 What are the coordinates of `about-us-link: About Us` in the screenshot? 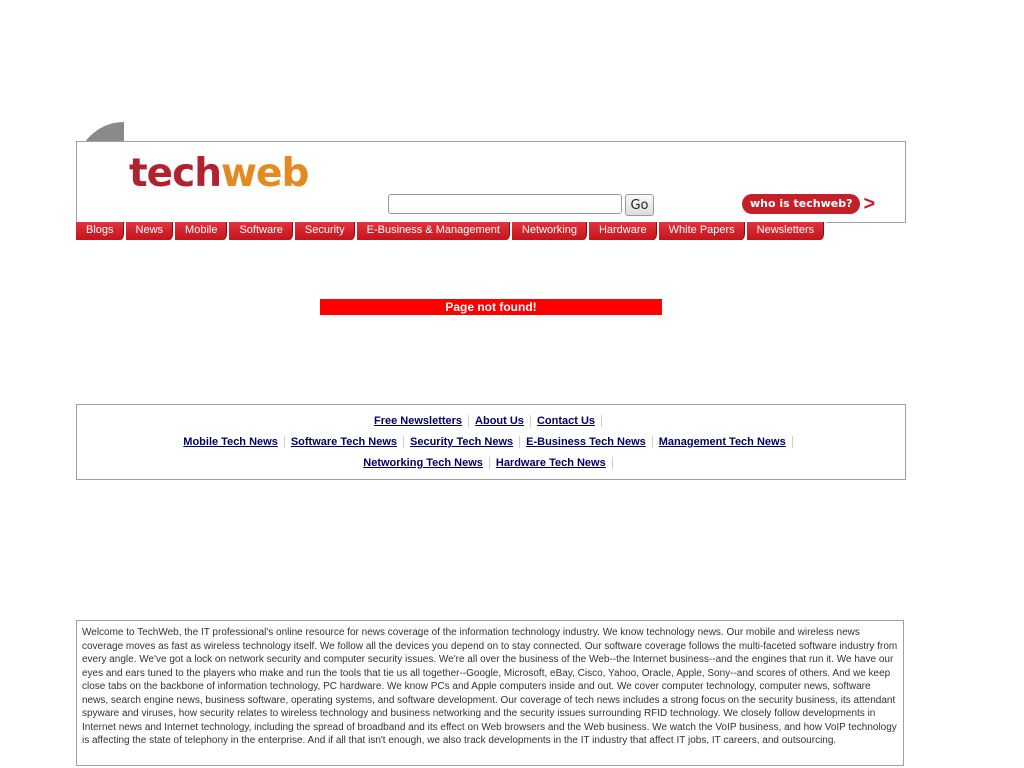 It's located at (499, 421).